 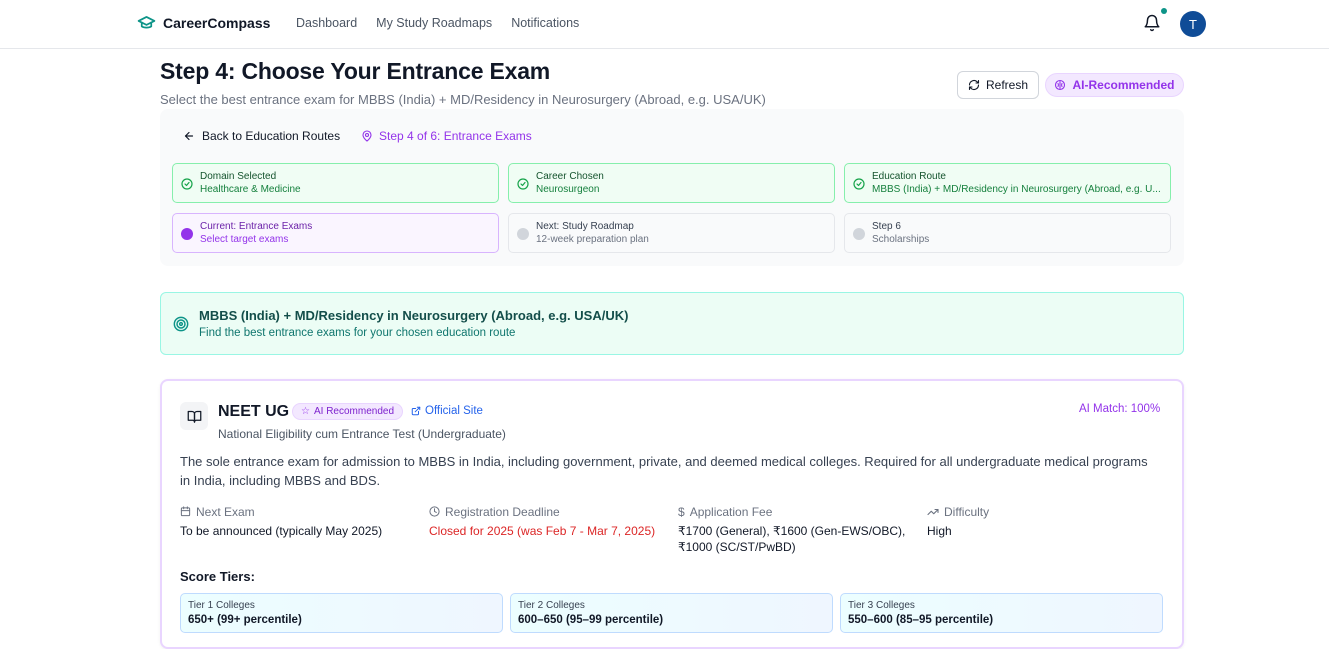 What do you see at coordinates (187, 234) in the screenshot?
I see `current-step-dot-icon` at bounding box center [187, 234].